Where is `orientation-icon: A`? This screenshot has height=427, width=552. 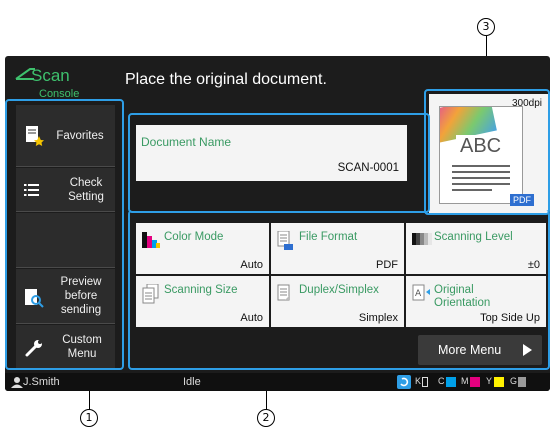 orientation-icon: A is located at coordinates (421, 292).